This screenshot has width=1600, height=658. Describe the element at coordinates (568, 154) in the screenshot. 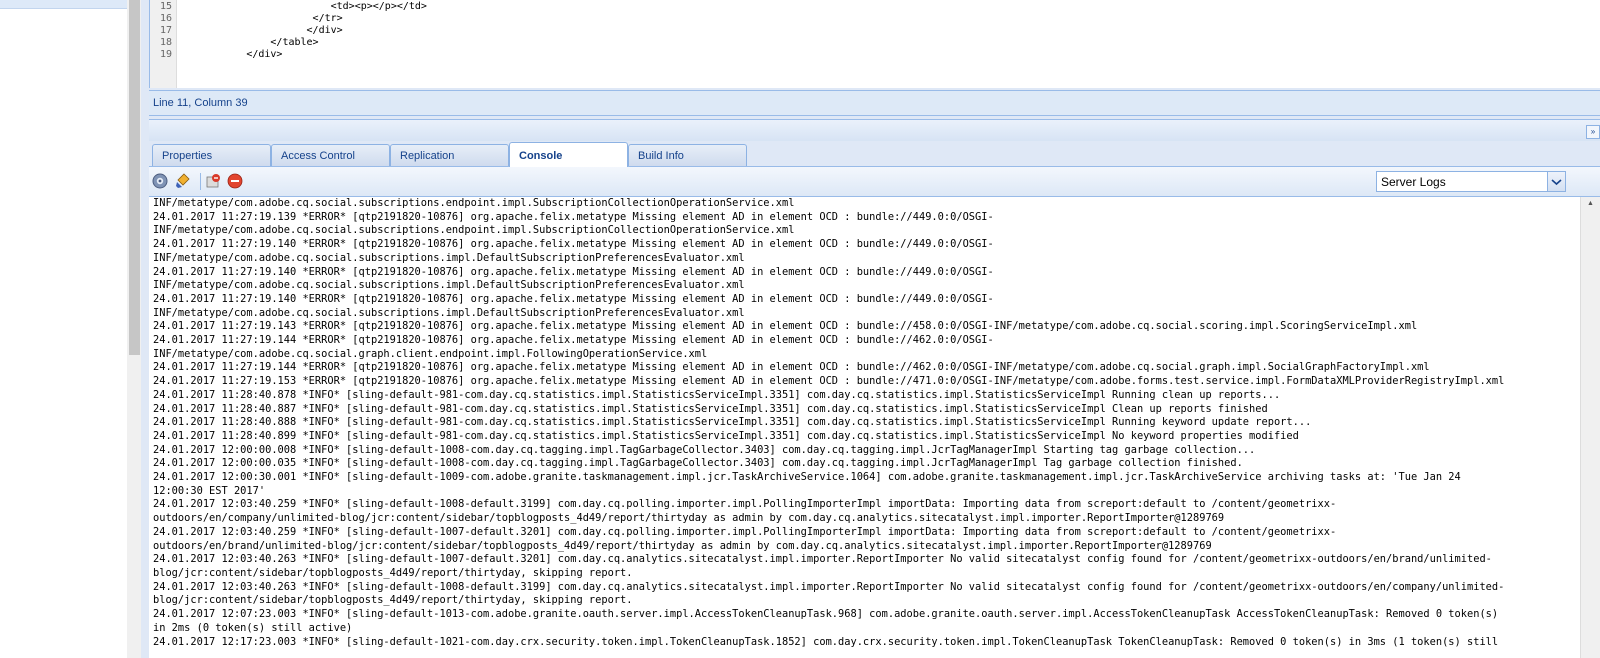

I see `tab-console: Console` at that location.